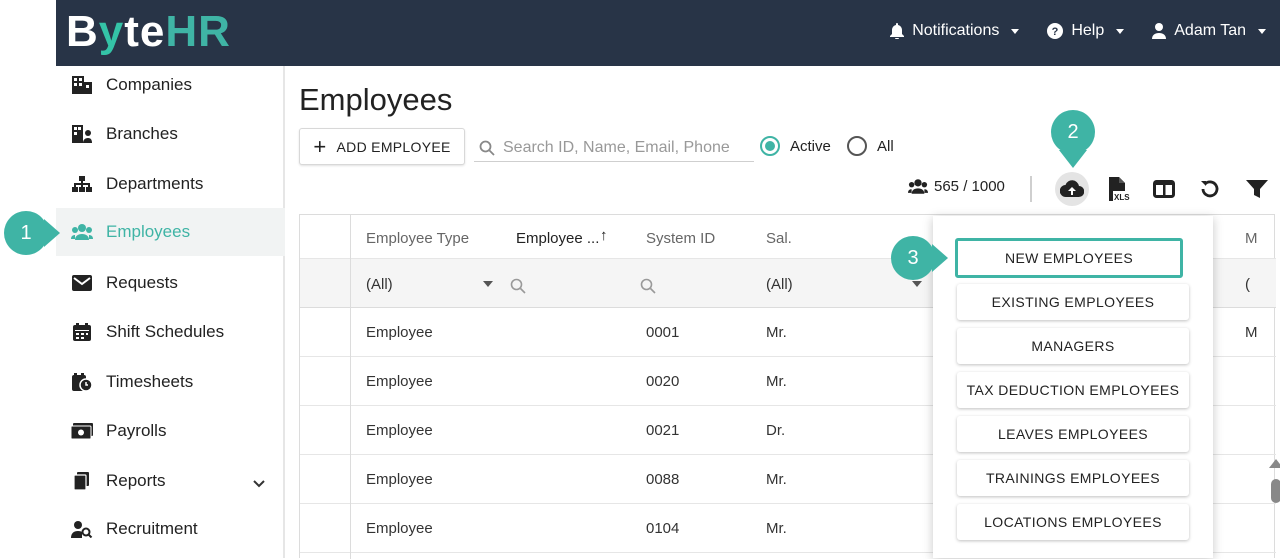  I want to click on search-input, so click(623, 147).